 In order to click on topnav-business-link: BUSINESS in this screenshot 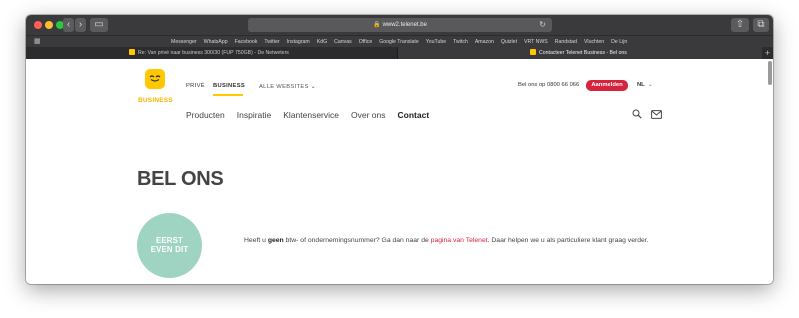, I will do `click(229, 86)`.